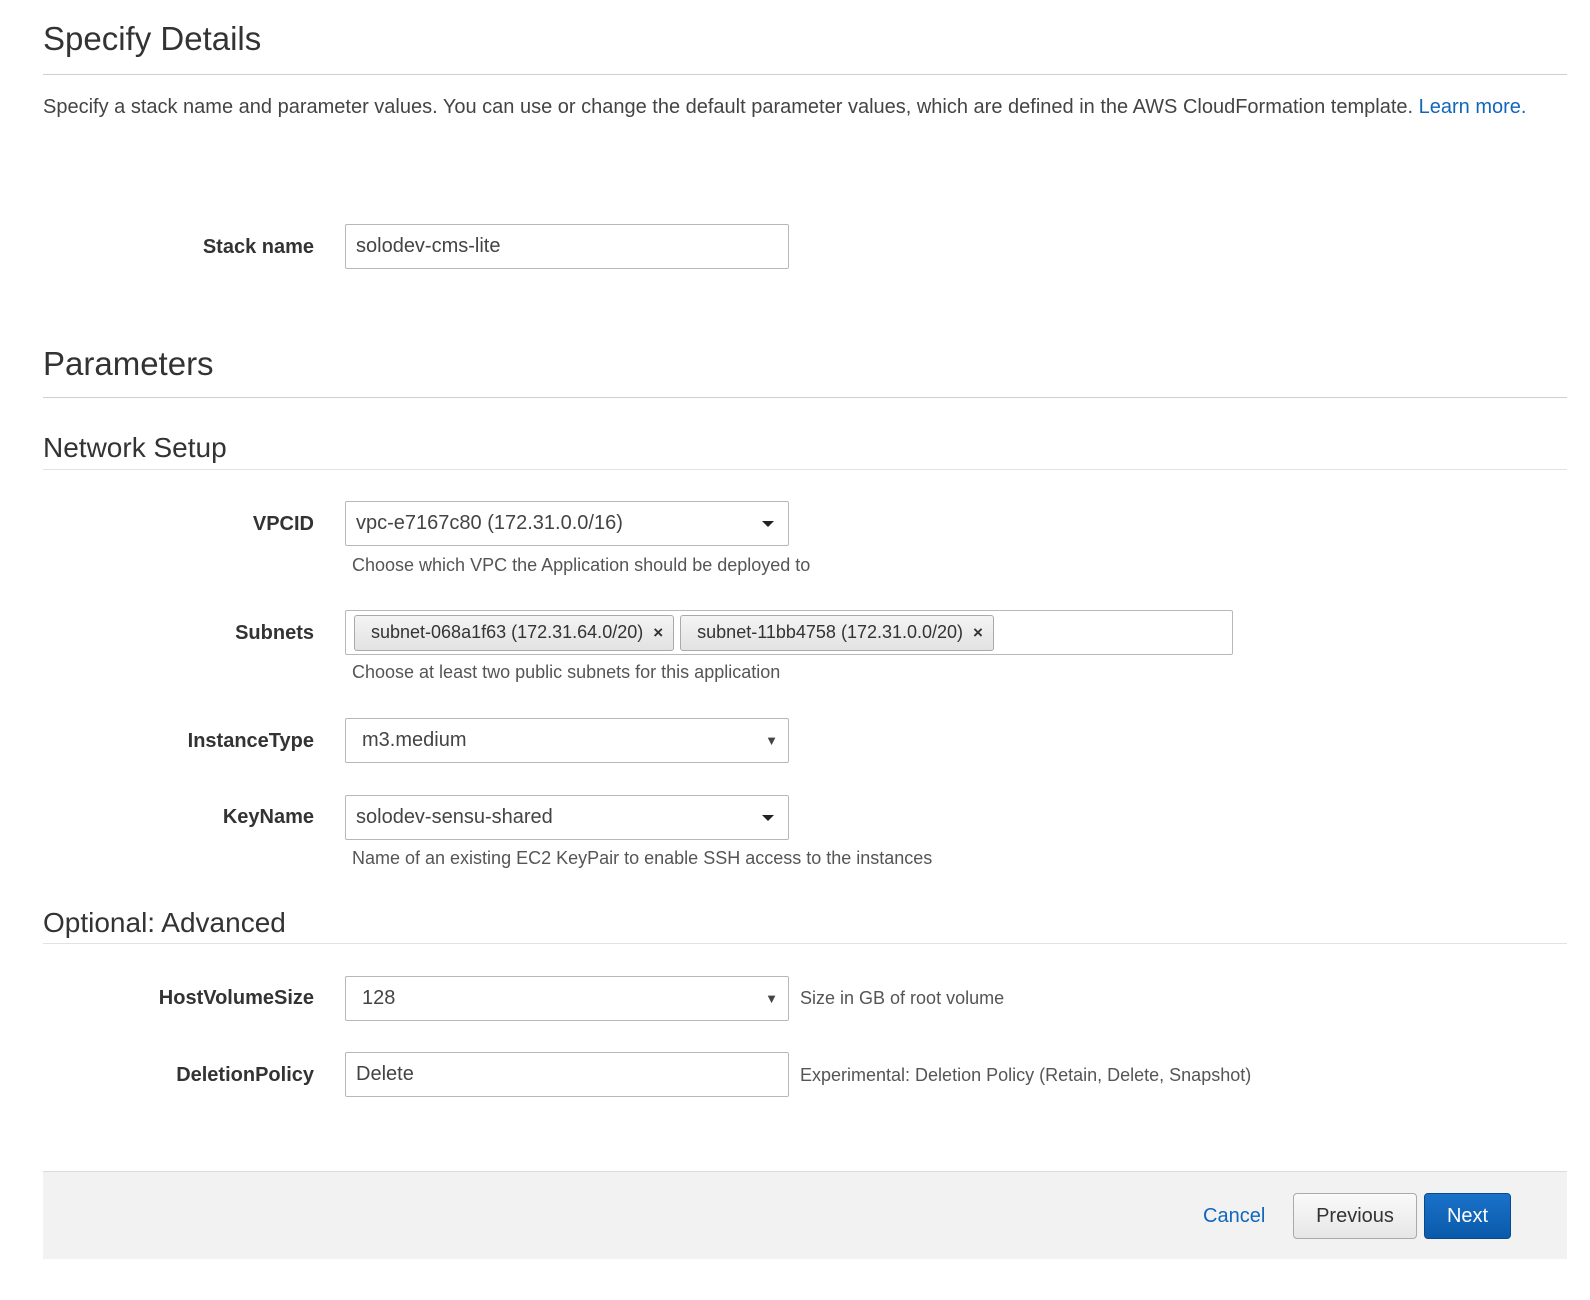  I want to click on parameters-divider, so click(805, 397).